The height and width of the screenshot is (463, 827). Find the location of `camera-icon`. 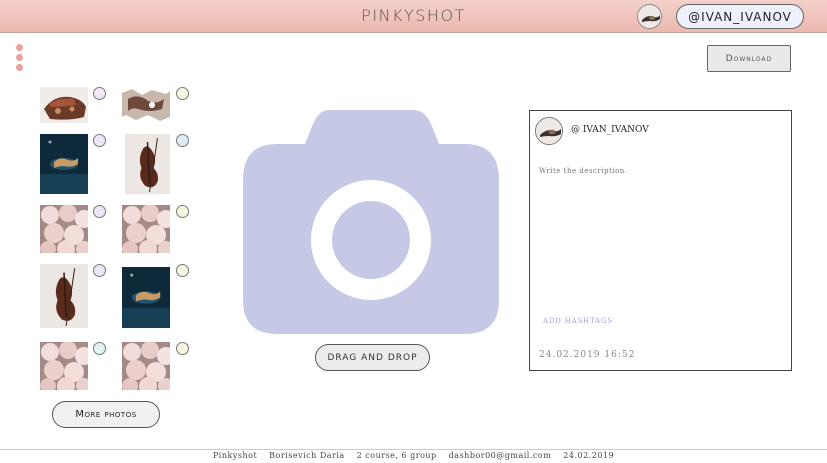

camera-icon is located at coordinates (371, 222).